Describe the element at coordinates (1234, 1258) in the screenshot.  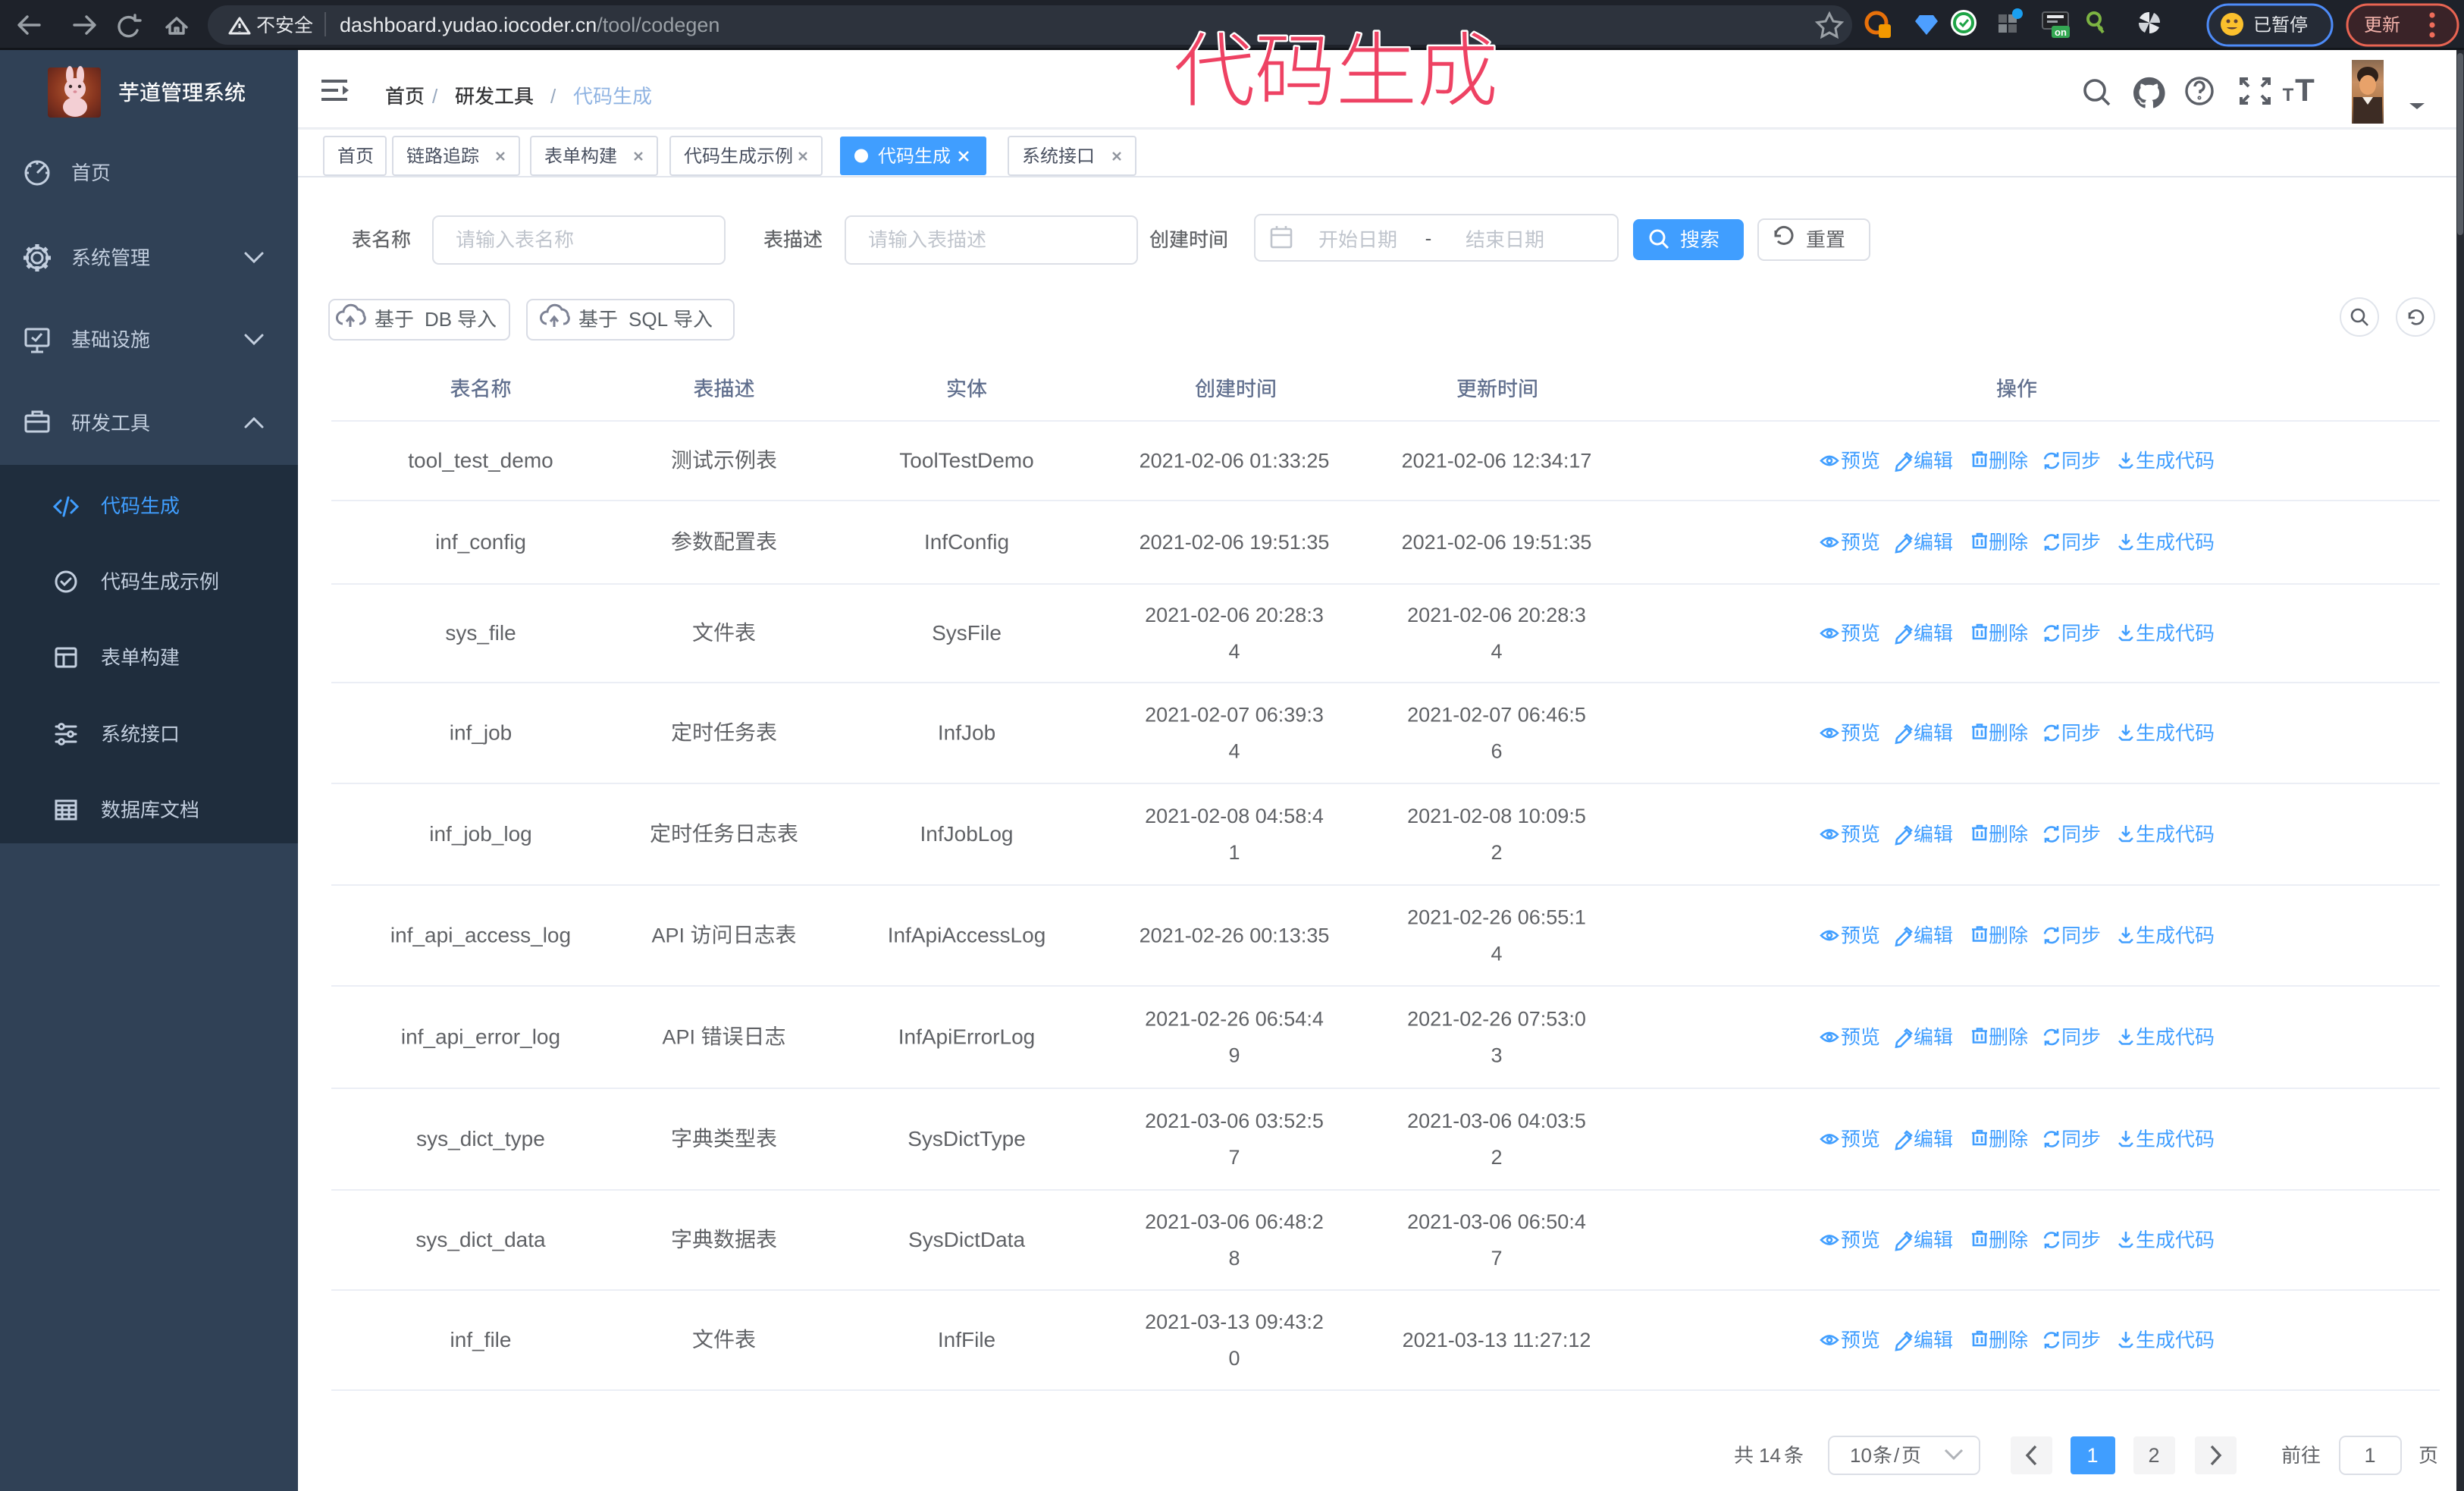
I see `svg-text: 8` at that location.